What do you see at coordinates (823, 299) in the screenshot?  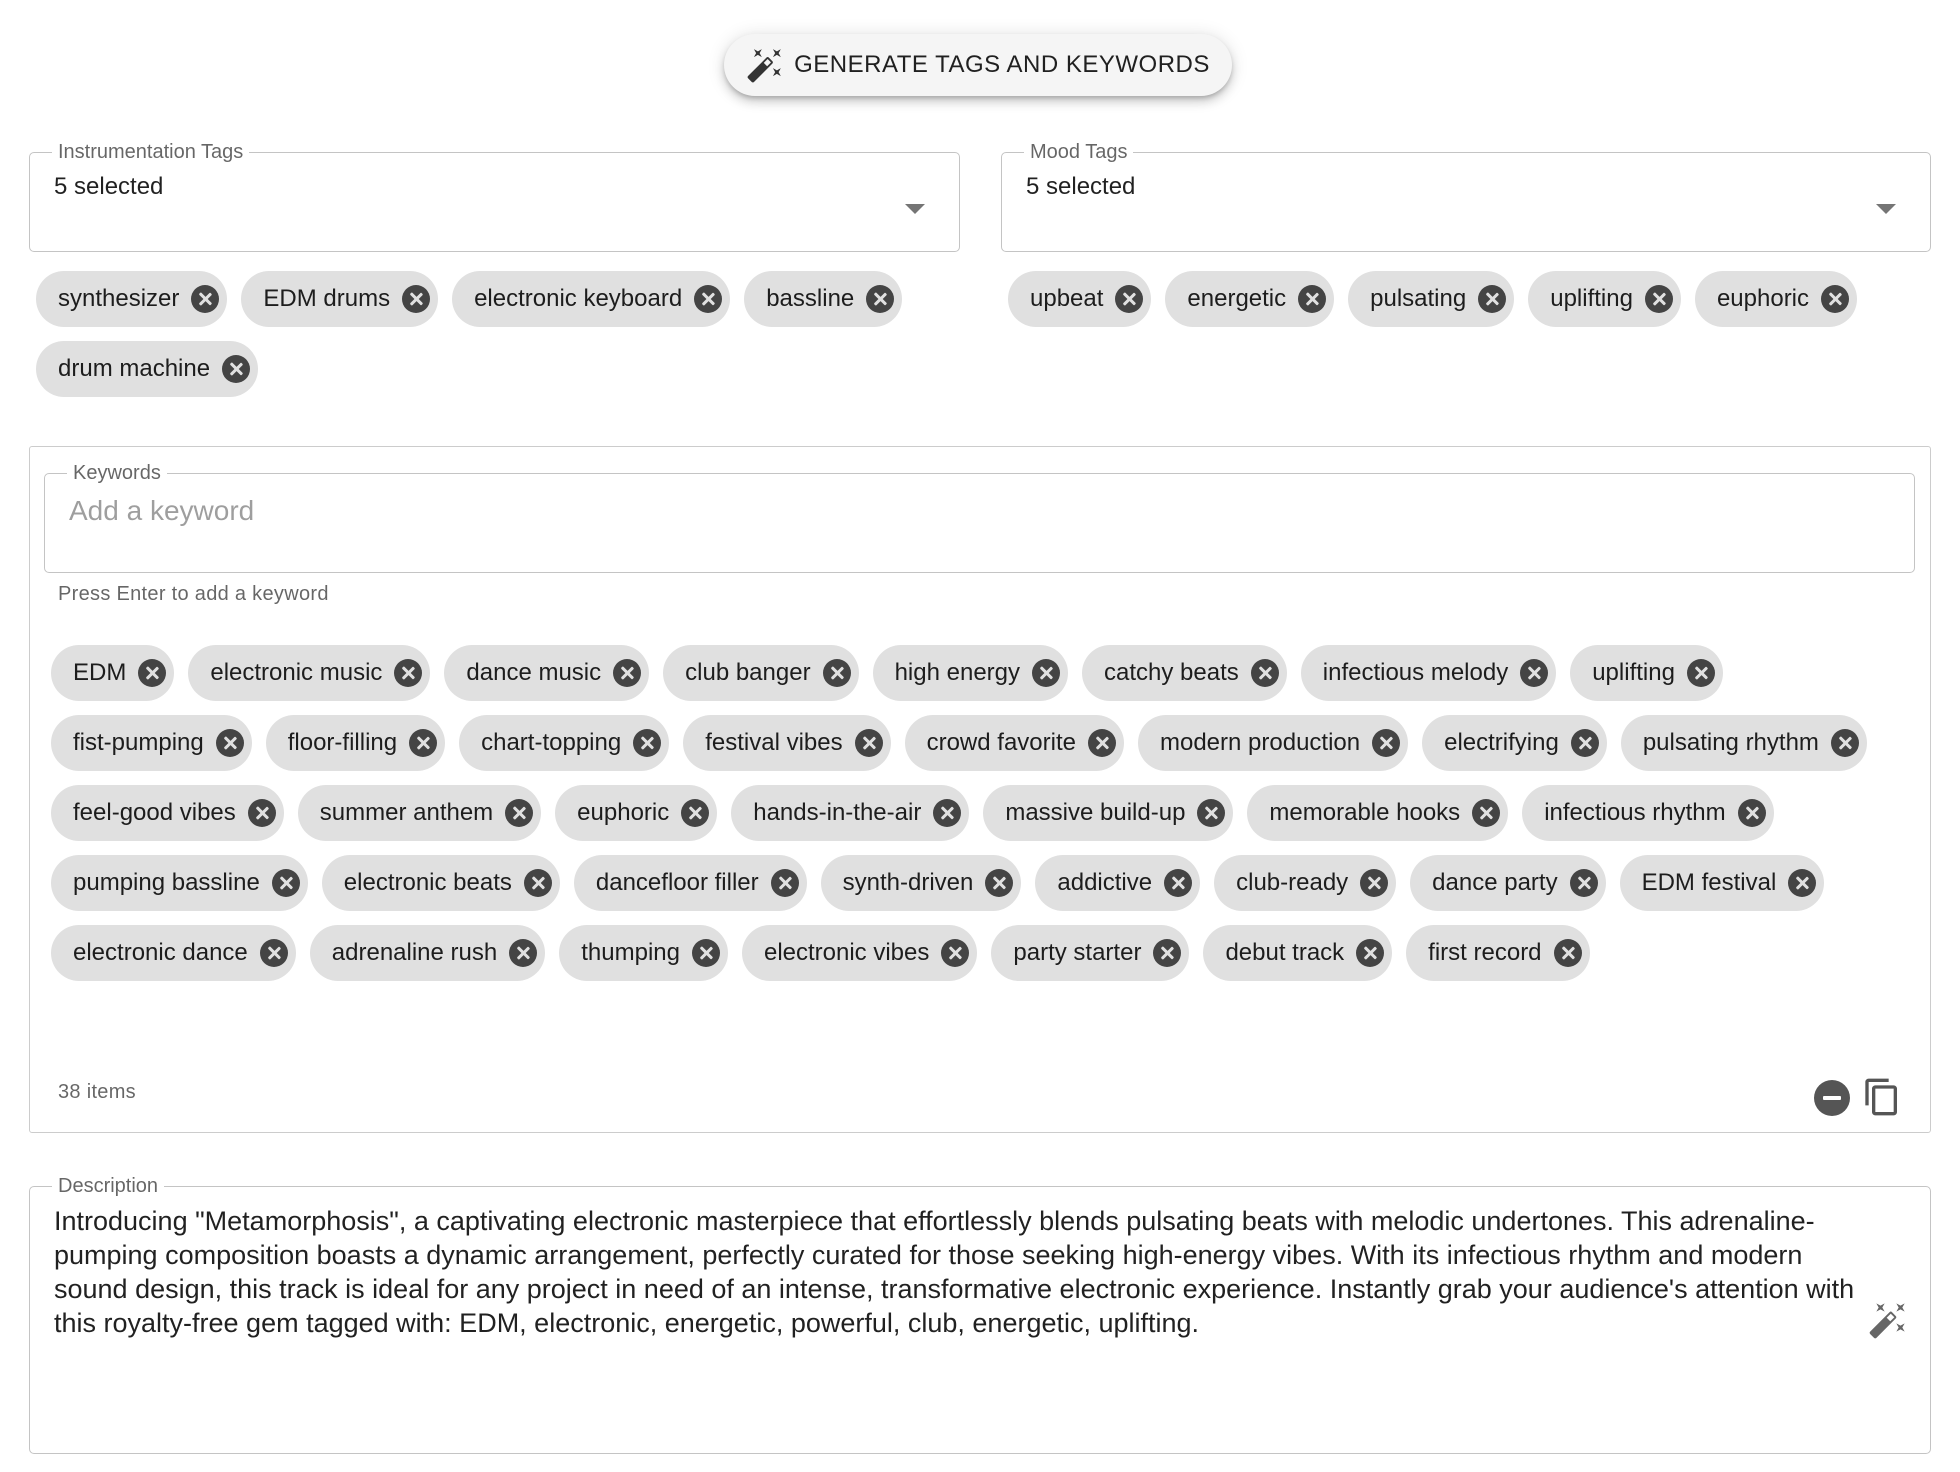 I see `chip: bassline` at bounding box center [823, 299].